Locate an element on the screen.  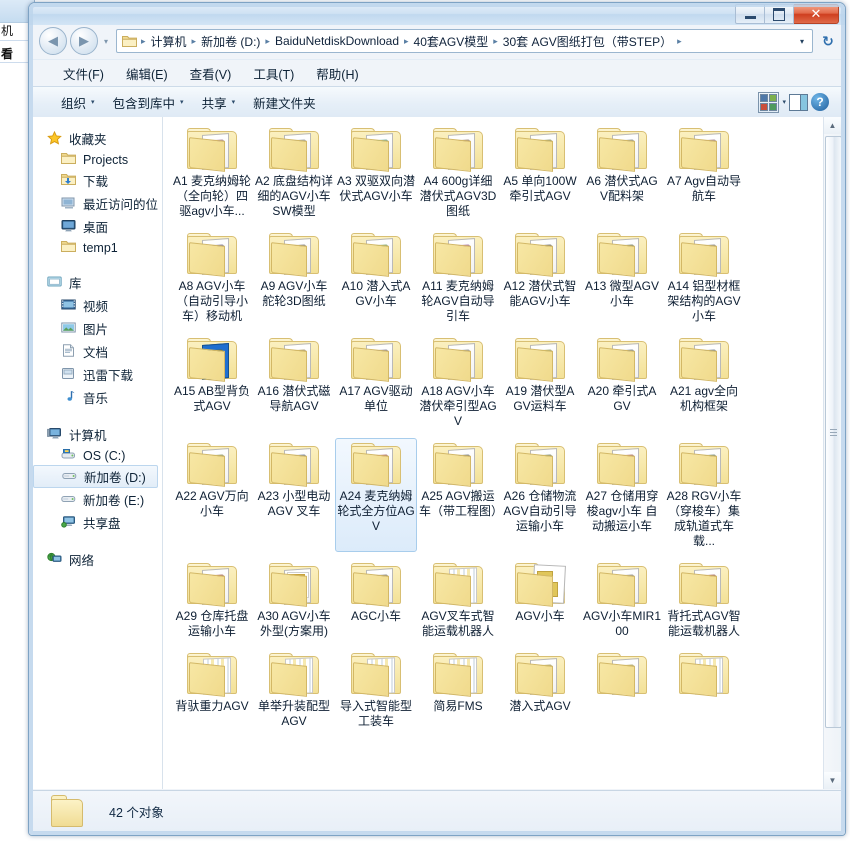
file-item: A23 小型电动AGV 叉车 is located at coordinates (294, 495).